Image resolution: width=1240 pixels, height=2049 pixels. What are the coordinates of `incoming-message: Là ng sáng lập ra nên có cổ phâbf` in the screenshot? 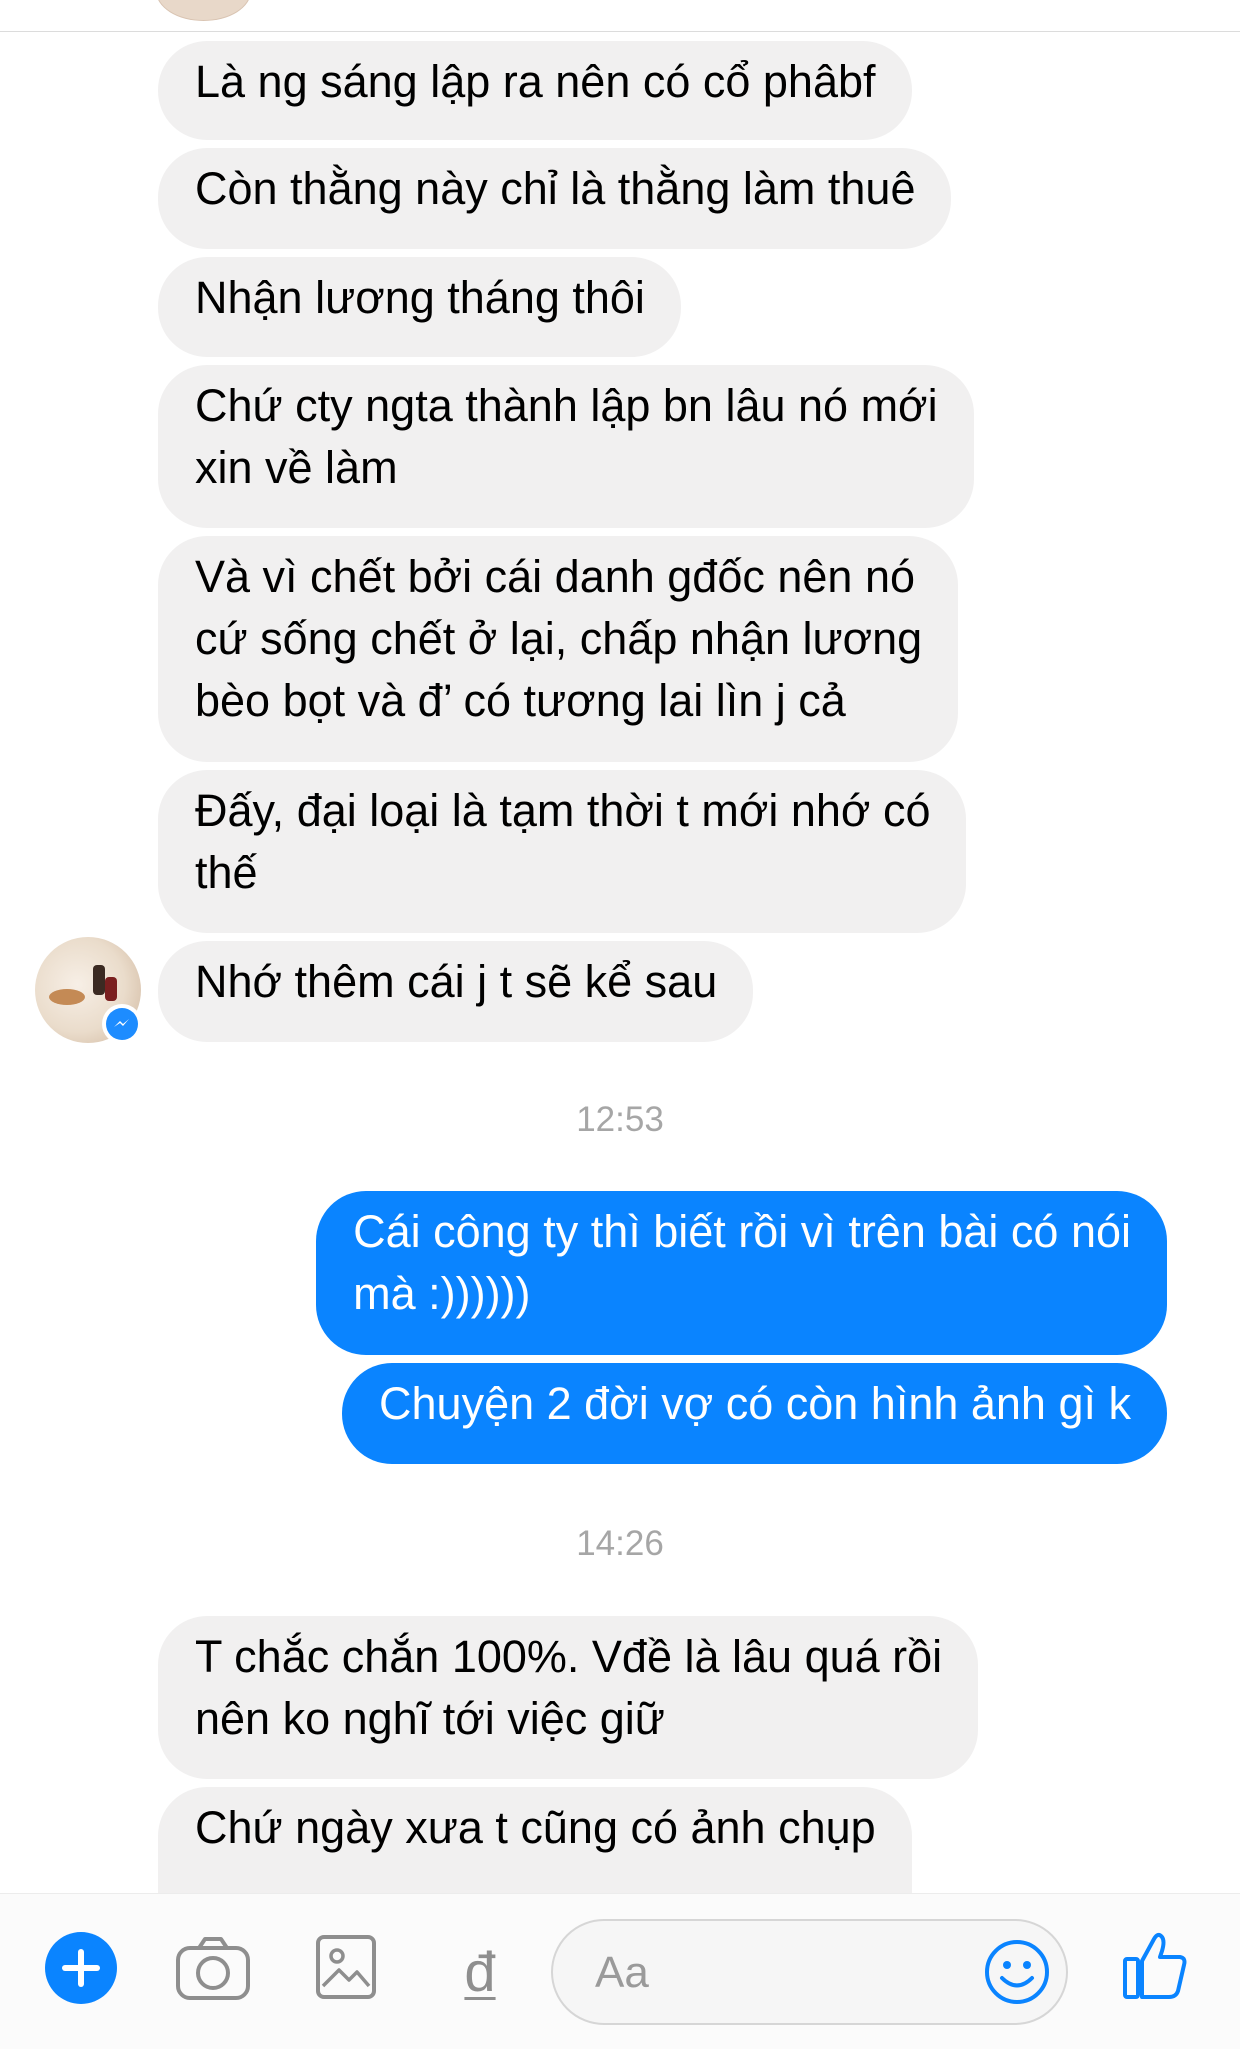 It's located at (535, 90).